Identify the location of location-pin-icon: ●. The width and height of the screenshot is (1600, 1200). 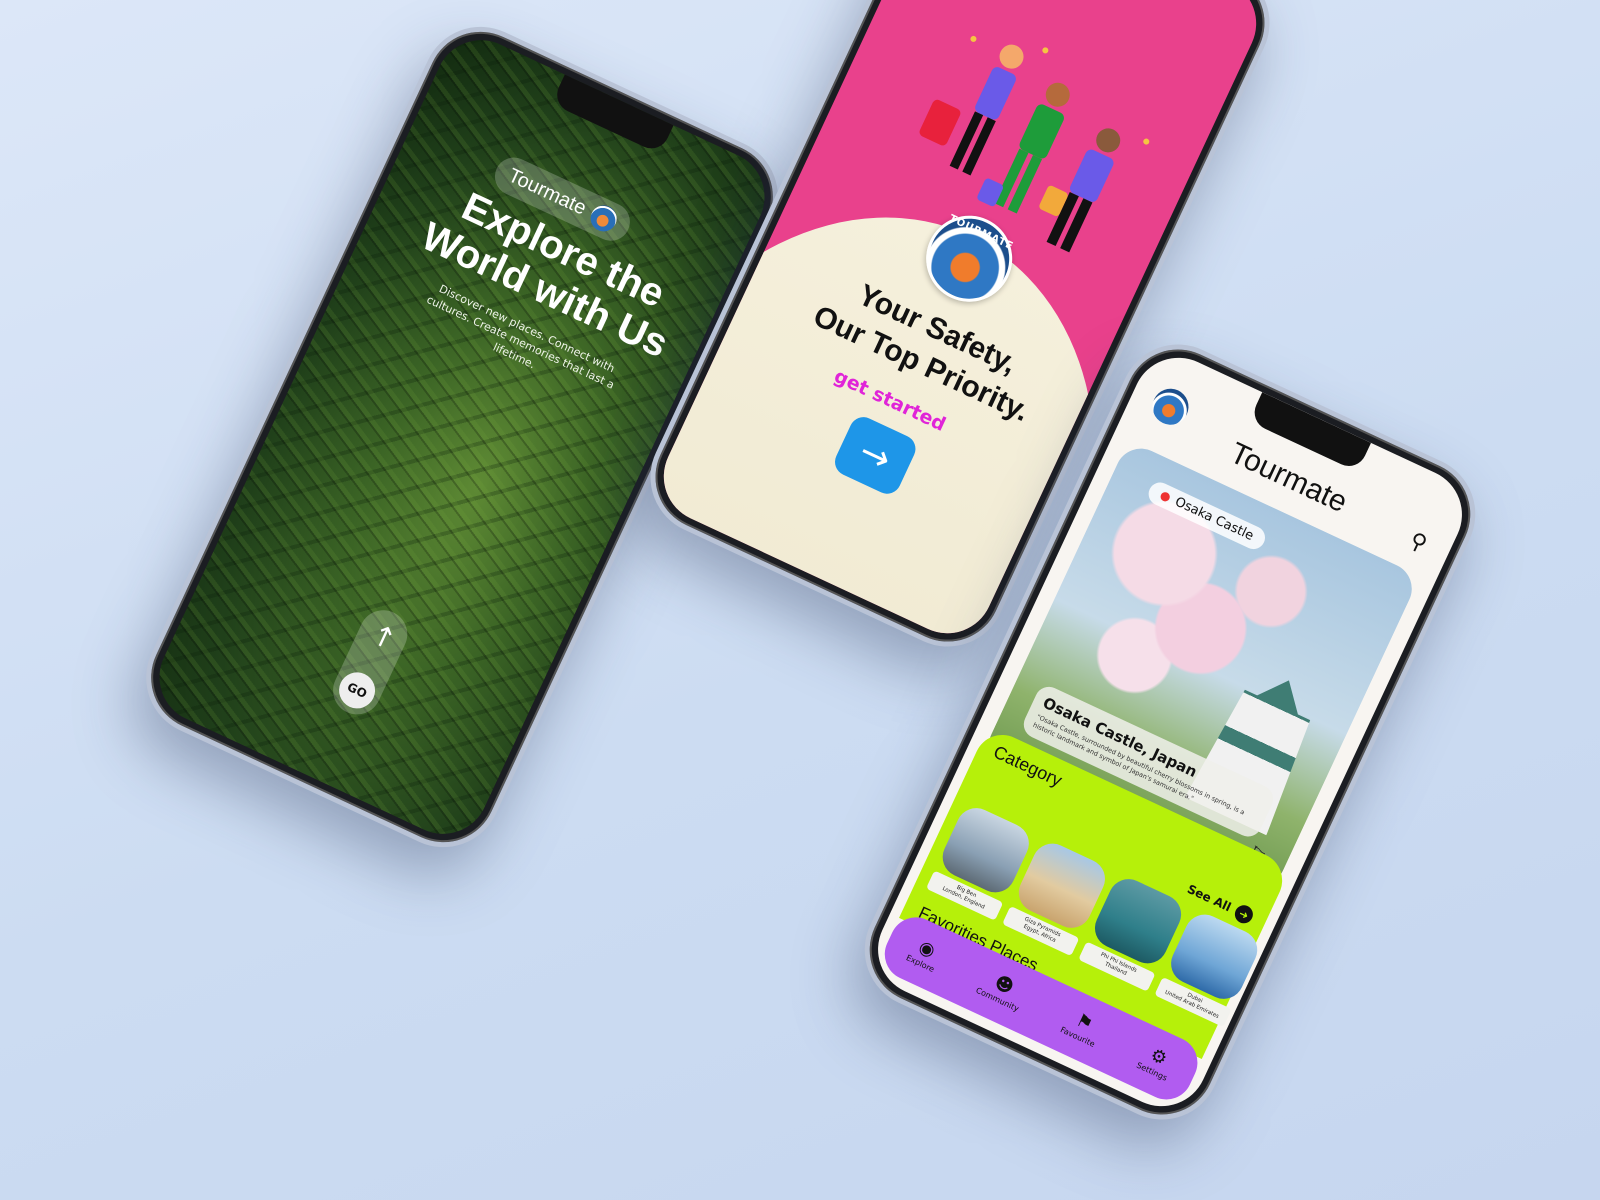
(1165, 496).